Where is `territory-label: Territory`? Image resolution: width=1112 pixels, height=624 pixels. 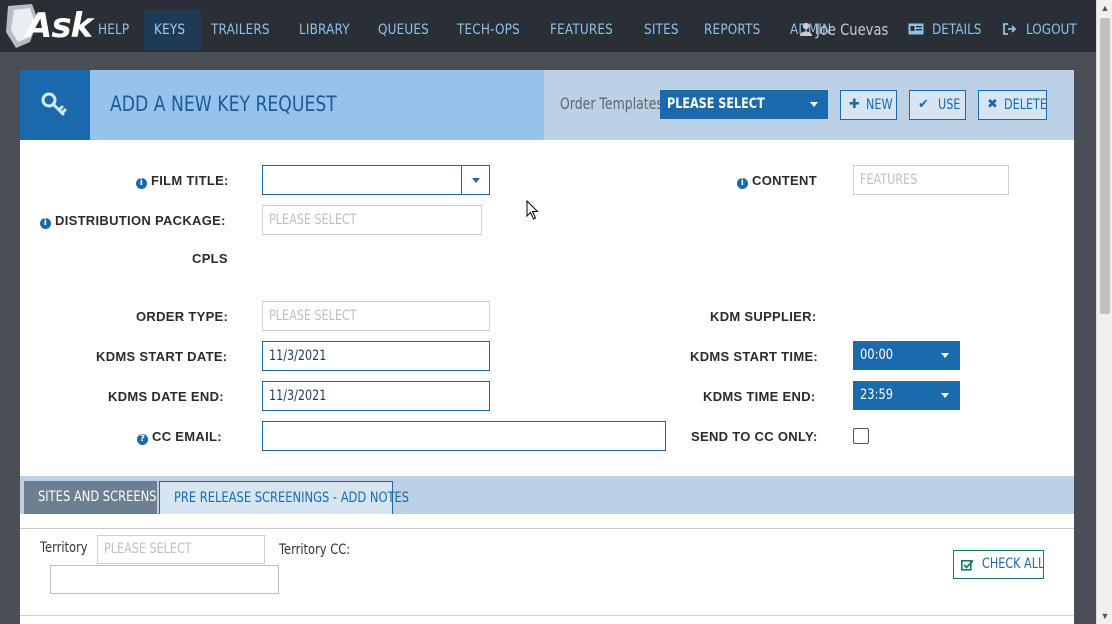 territory-label: Territory is located at coordinates (64, 548).